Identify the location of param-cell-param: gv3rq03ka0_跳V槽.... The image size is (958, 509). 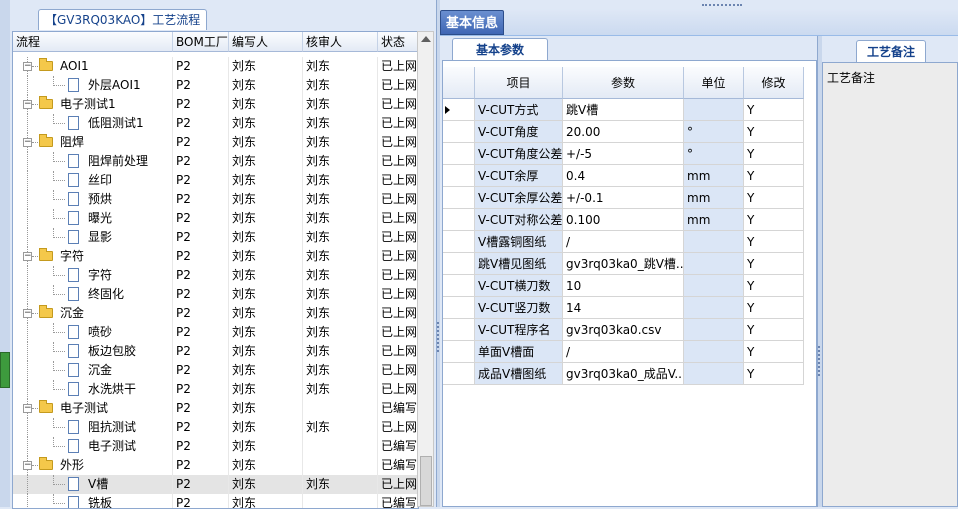
(623, 264).